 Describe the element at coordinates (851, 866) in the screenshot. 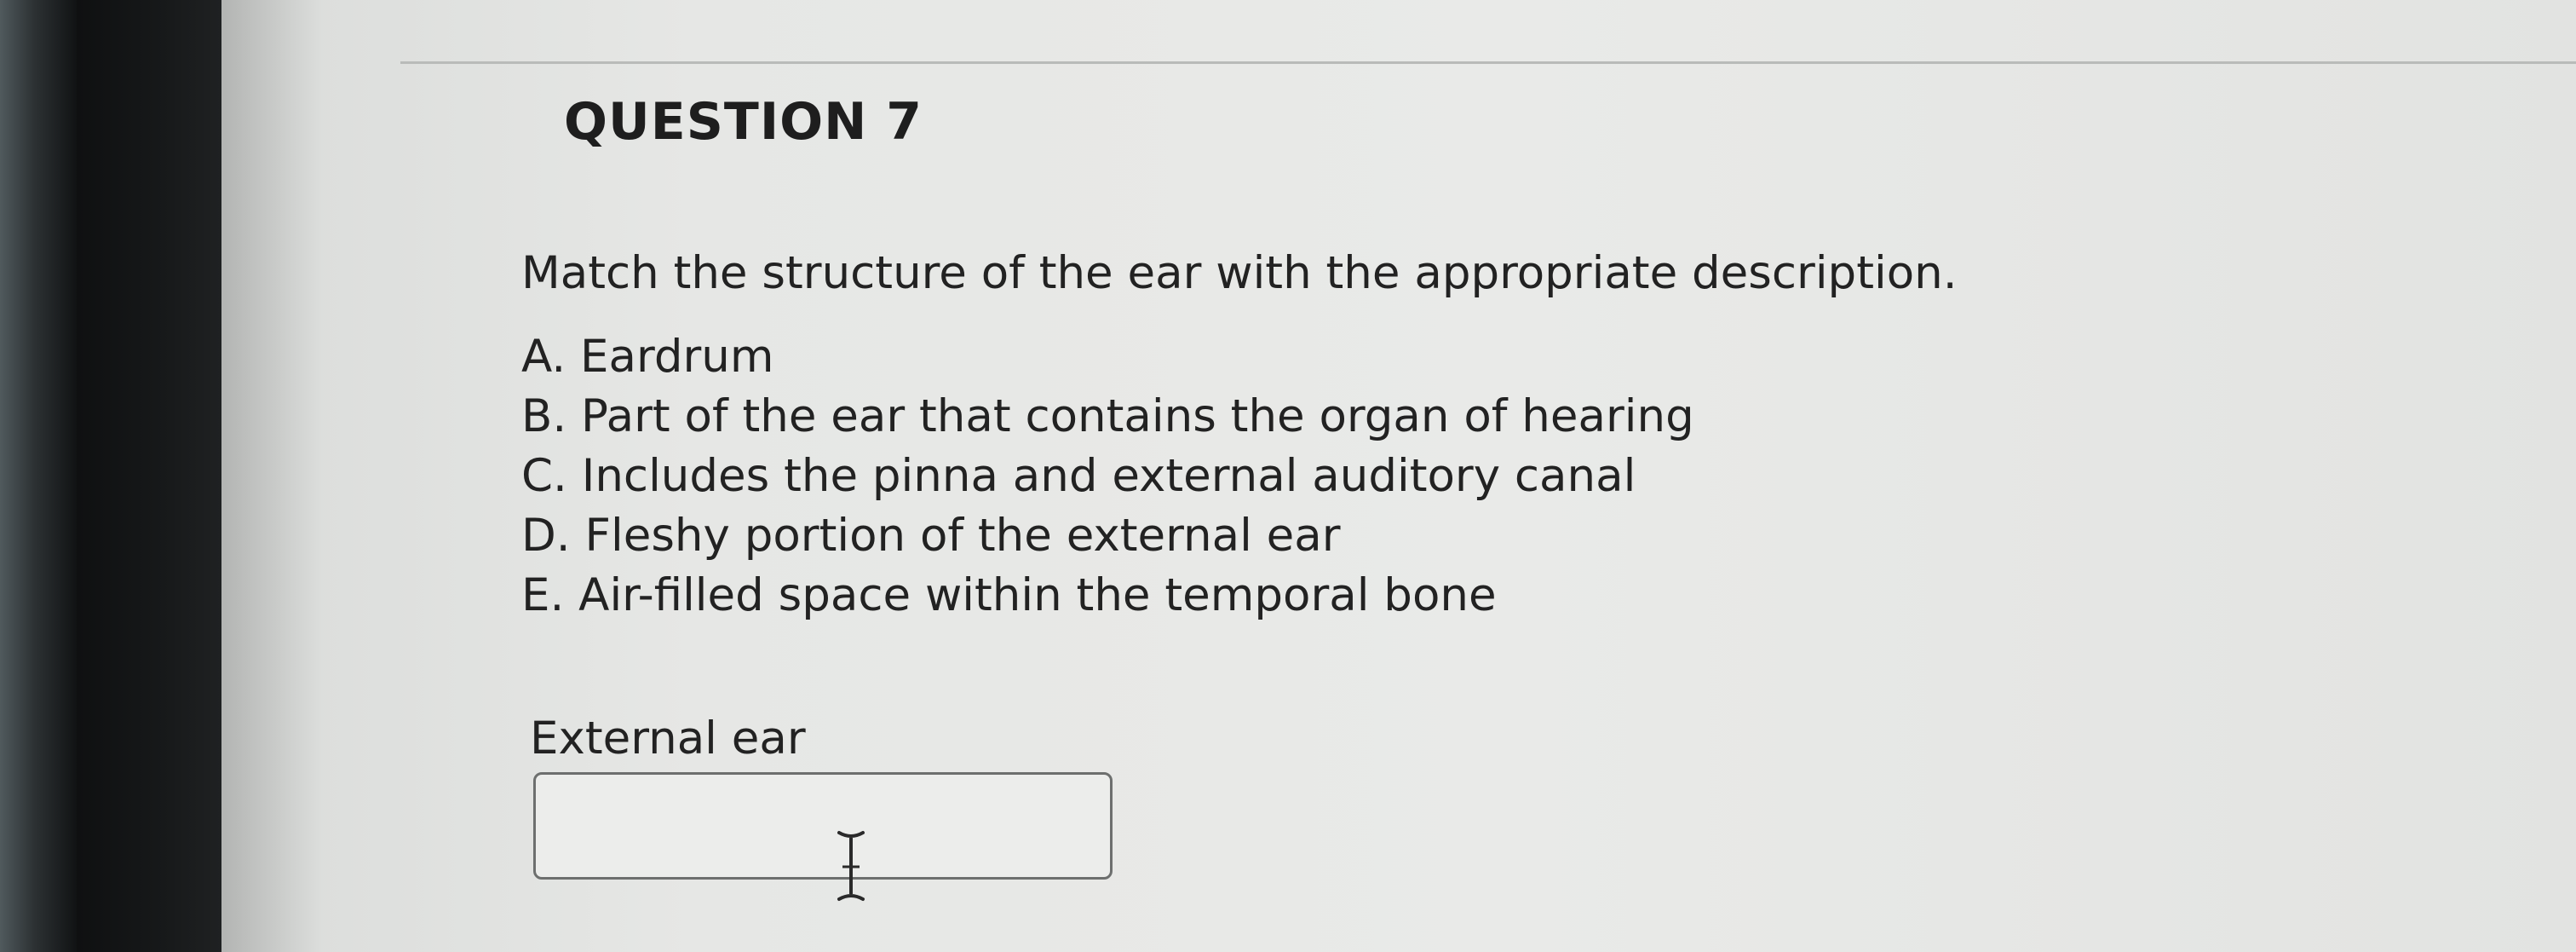

I see `text-cursor-icon` at that location.